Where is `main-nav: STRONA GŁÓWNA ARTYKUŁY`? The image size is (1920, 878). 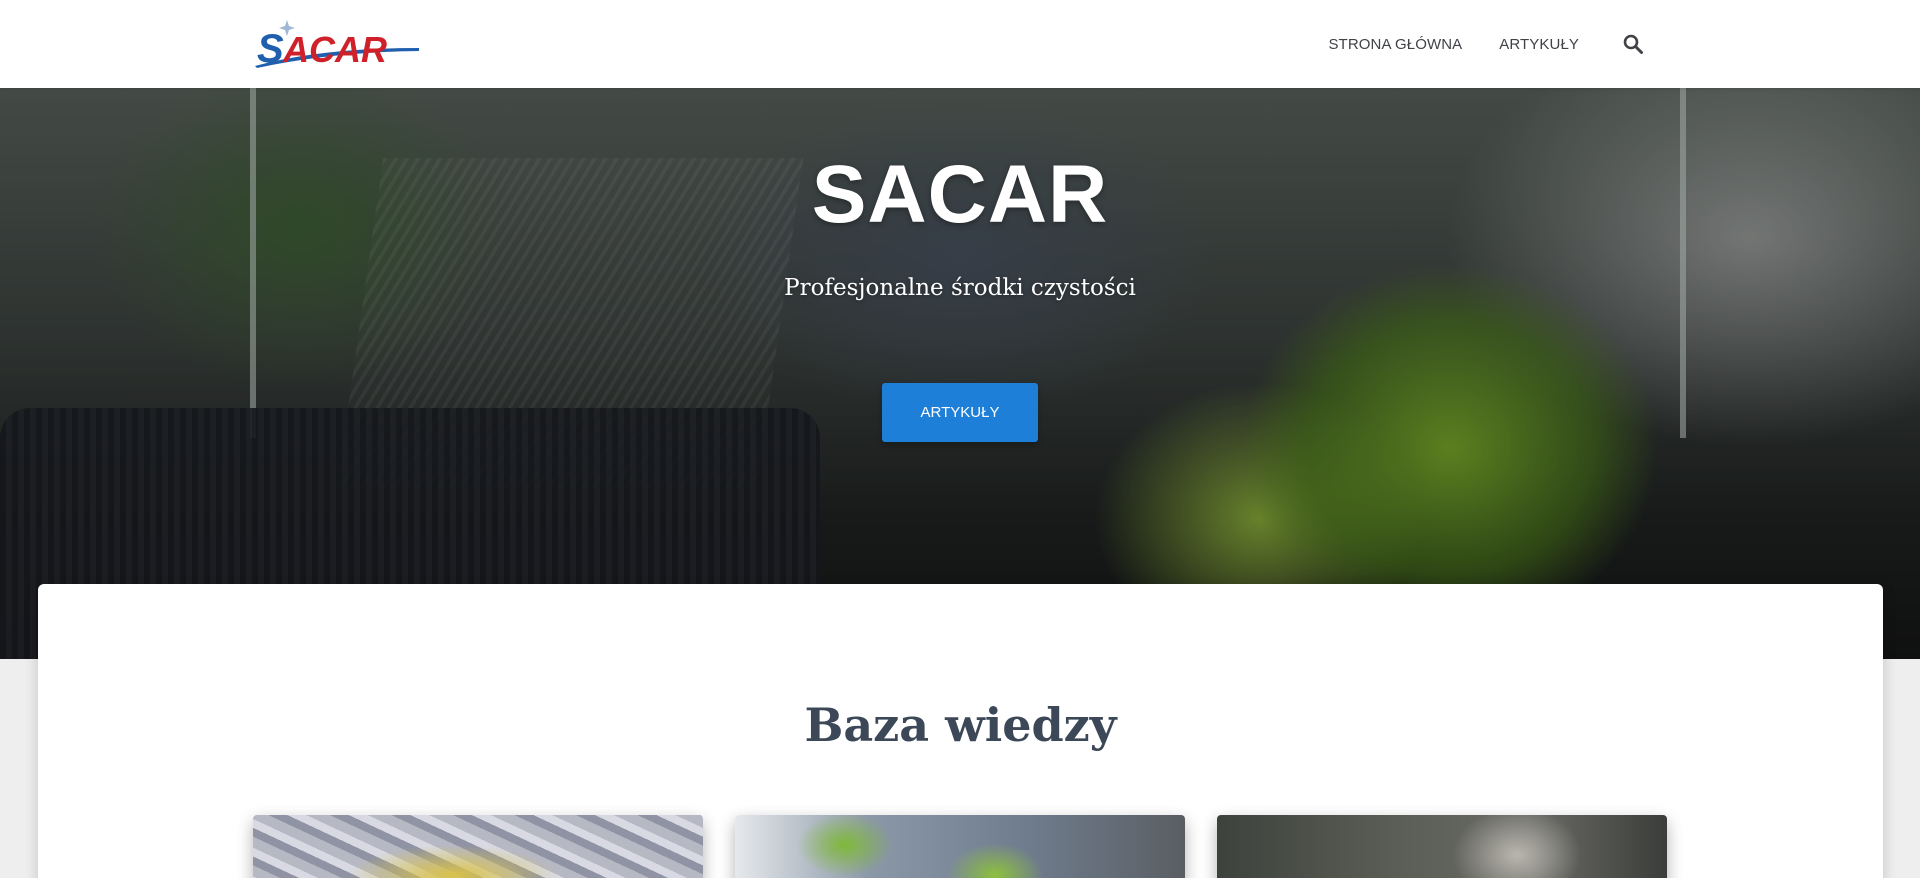 main-nav: STRONA GŁÓWNA ARTYKUŁY is located at coordinates (1468, 44).